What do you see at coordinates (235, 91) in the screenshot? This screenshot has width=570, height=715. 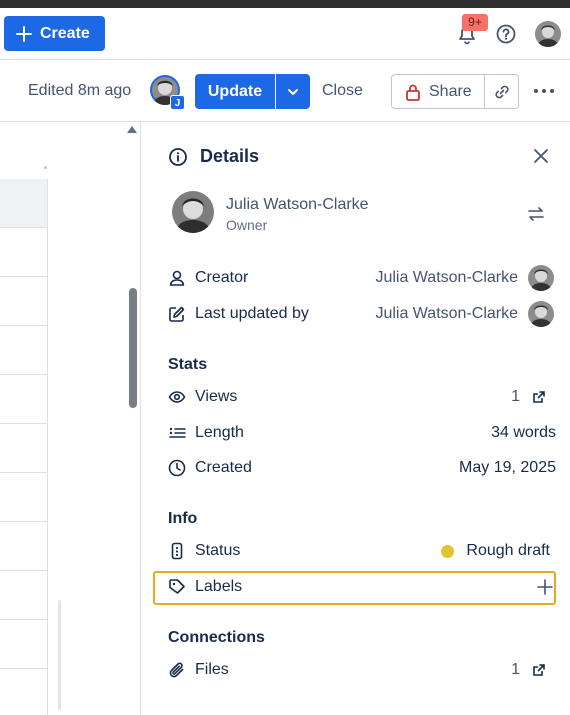 I see `update-button: Update` at bounding box center [235, 91].